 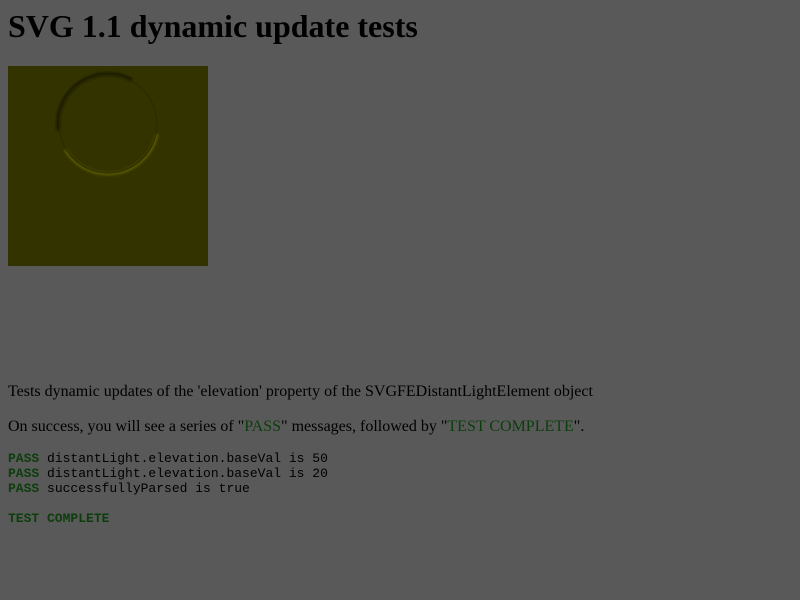 I want to click on lit-circle-image, so click(x=108, y=166).